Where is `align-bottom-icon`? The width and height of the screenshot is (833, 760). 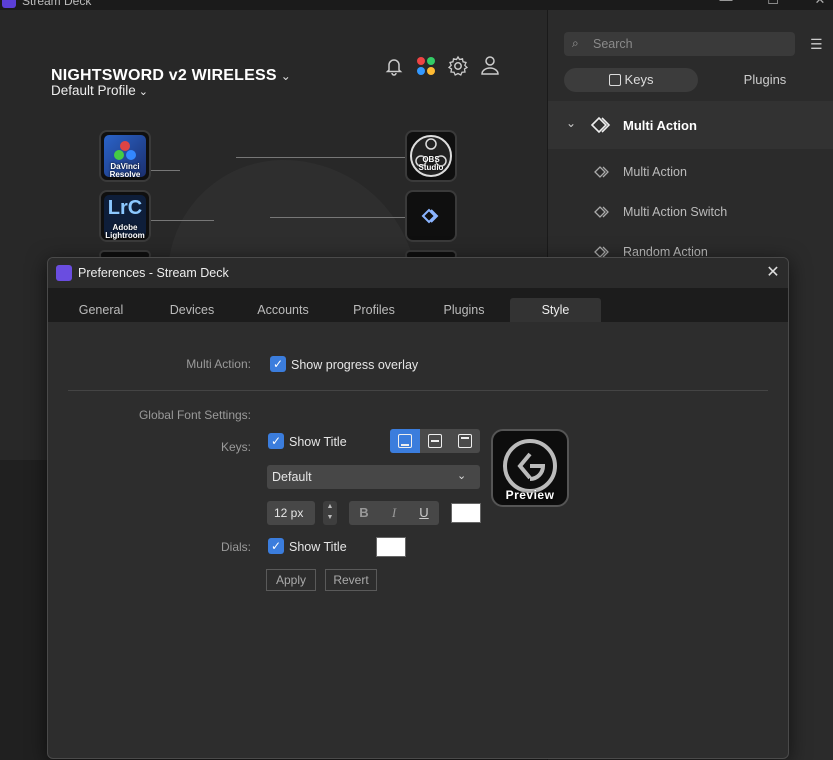
align-bottom-icon is located at coordinates (405, 441).